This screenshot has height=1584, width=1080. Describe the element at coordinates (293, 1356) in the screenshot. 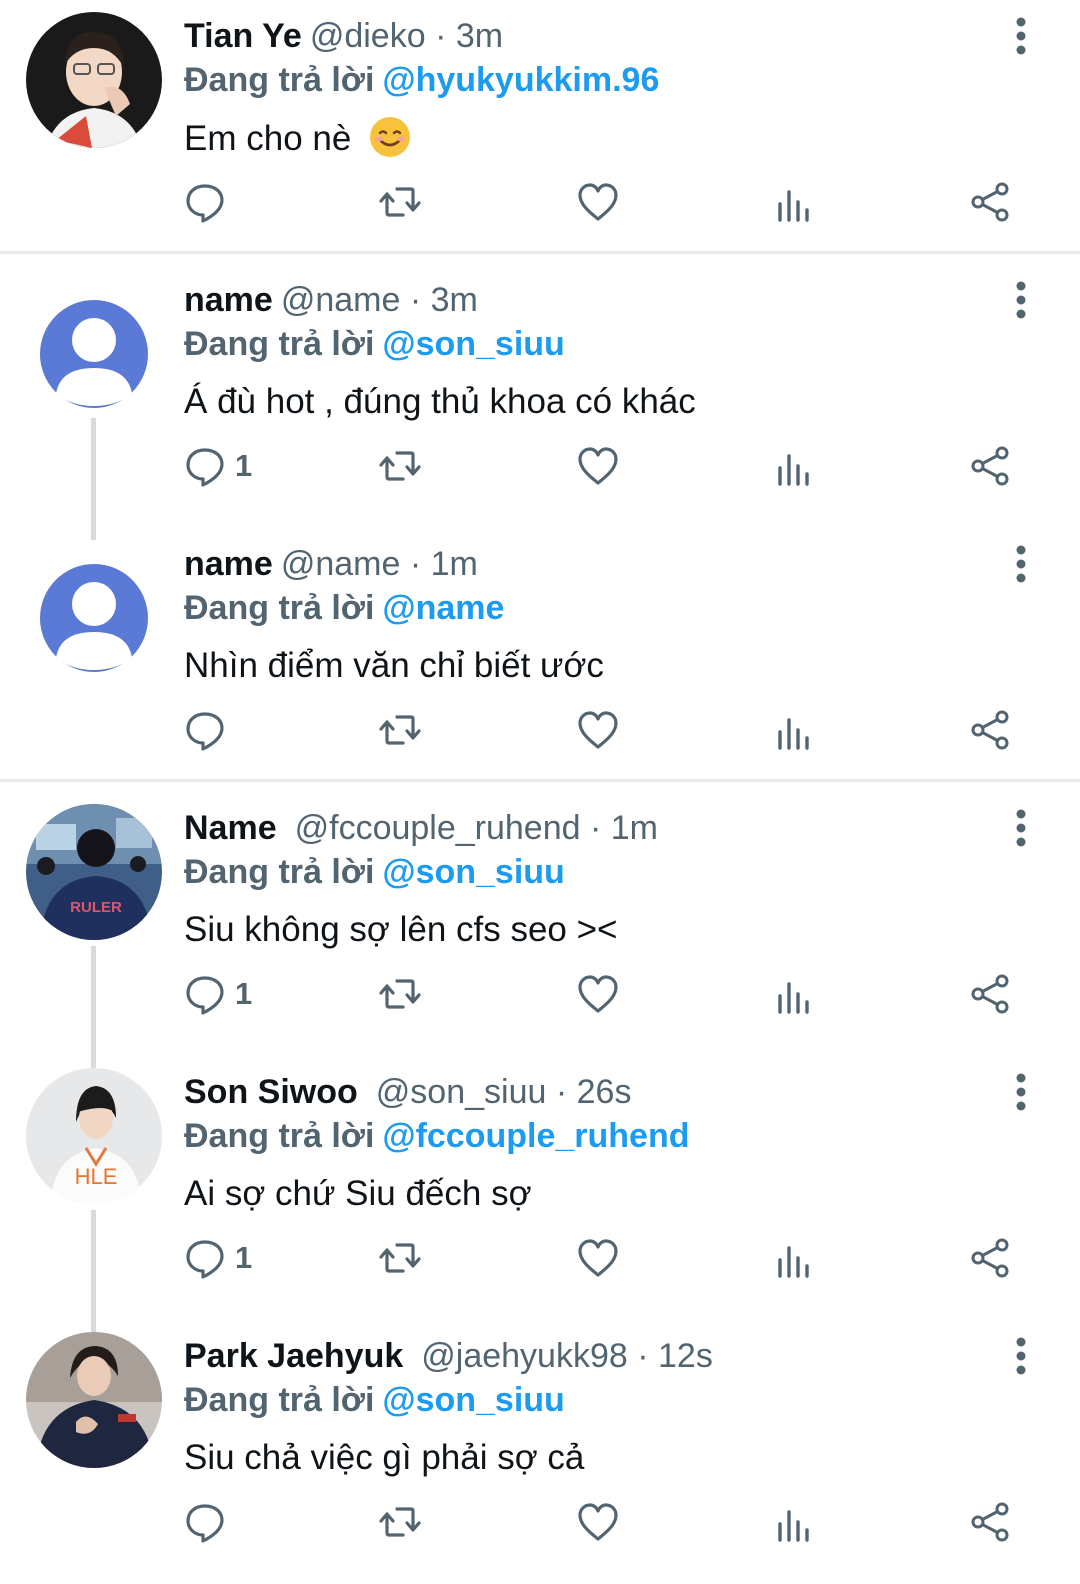

I see `display-name: Park Jaehyuk` at that location.